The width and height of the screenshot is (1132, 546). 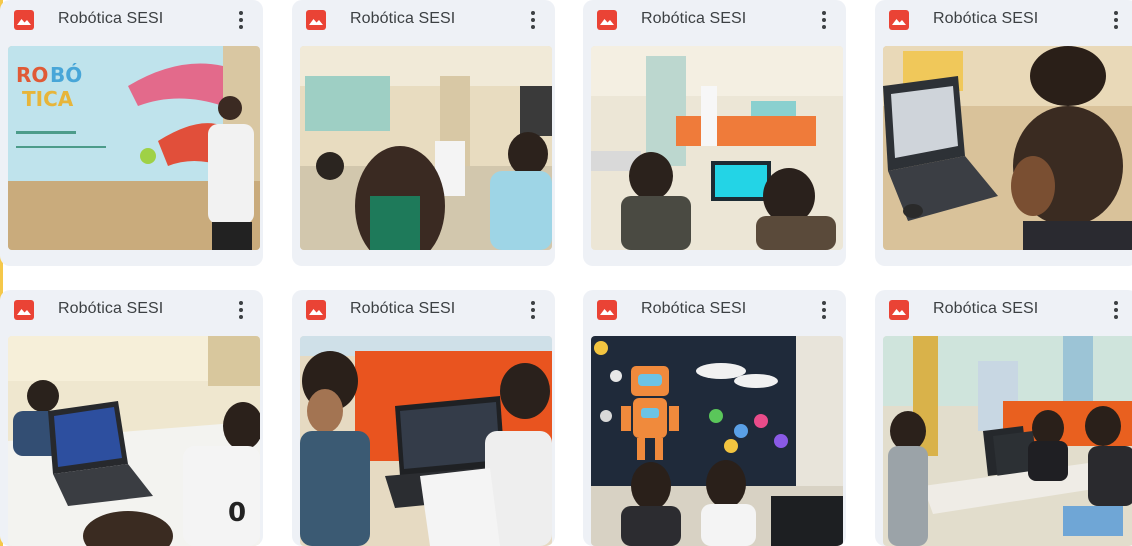 I want to click on file-thumbnail: 0, so click(x=134, y=441).